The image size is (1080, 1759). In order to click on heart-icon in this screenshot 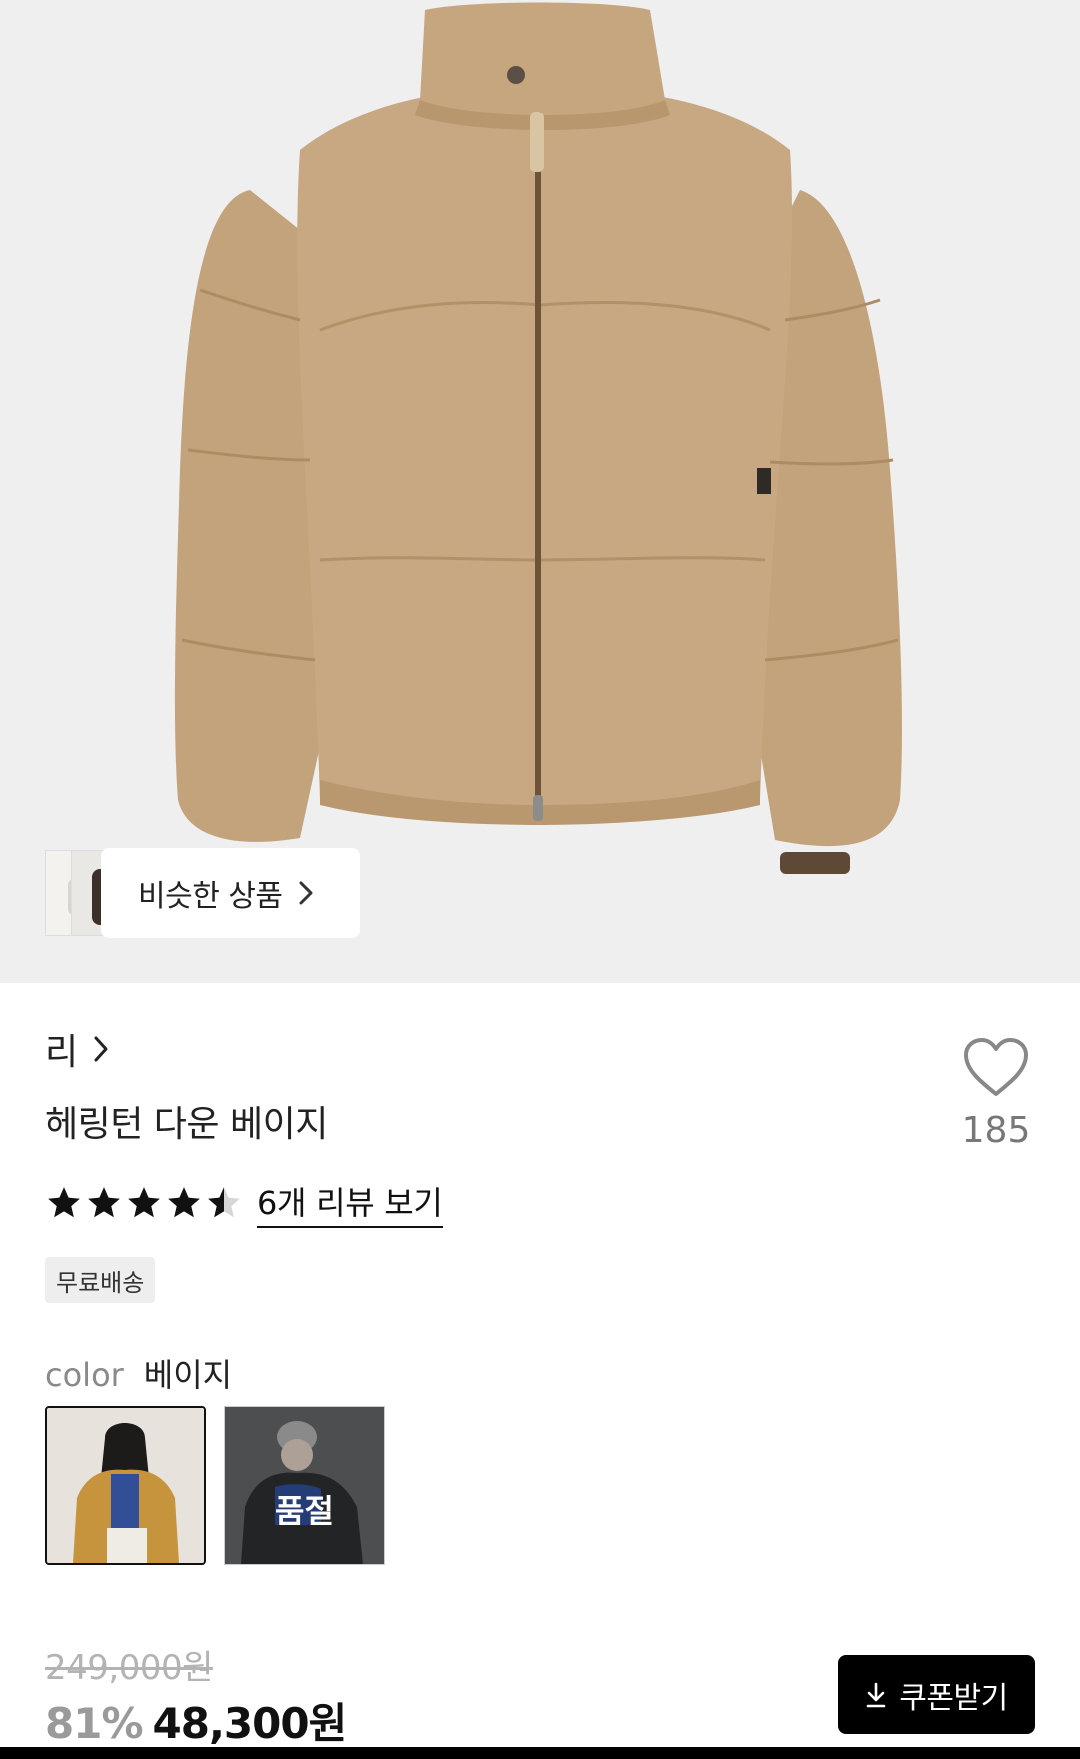, I will do `click(996, 1067)`.